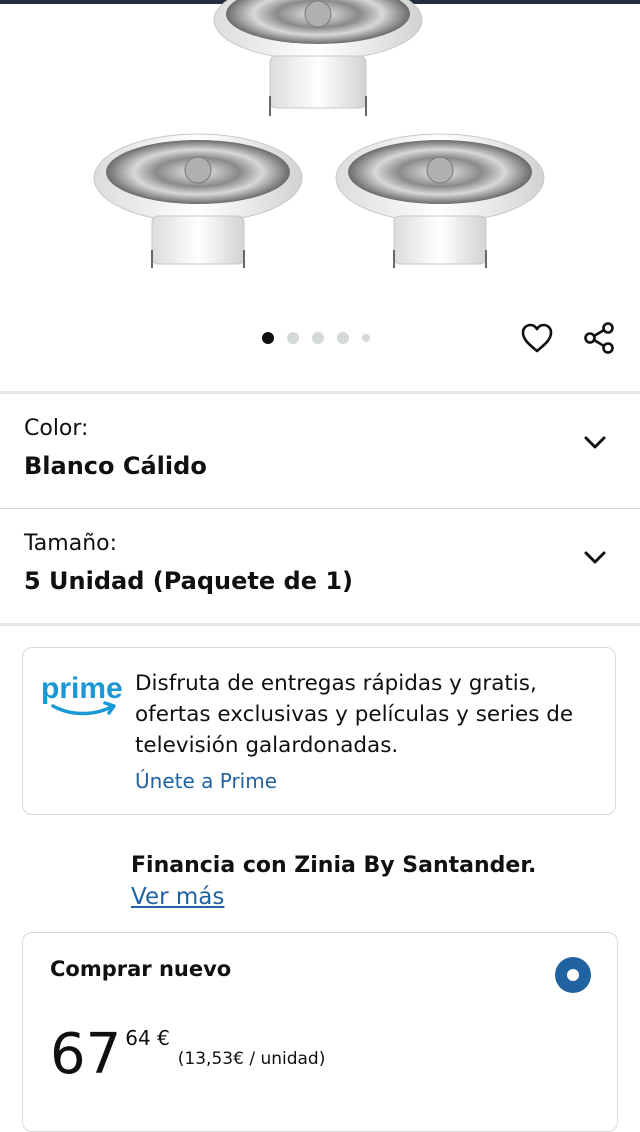 The height and width of the screenshot is (1132, 640). What do you see at coordinates (189, 581) in the screenshot?
I see `size-value: 5 Unidad (Paquete de 1)` at bounding box center [189, 581].